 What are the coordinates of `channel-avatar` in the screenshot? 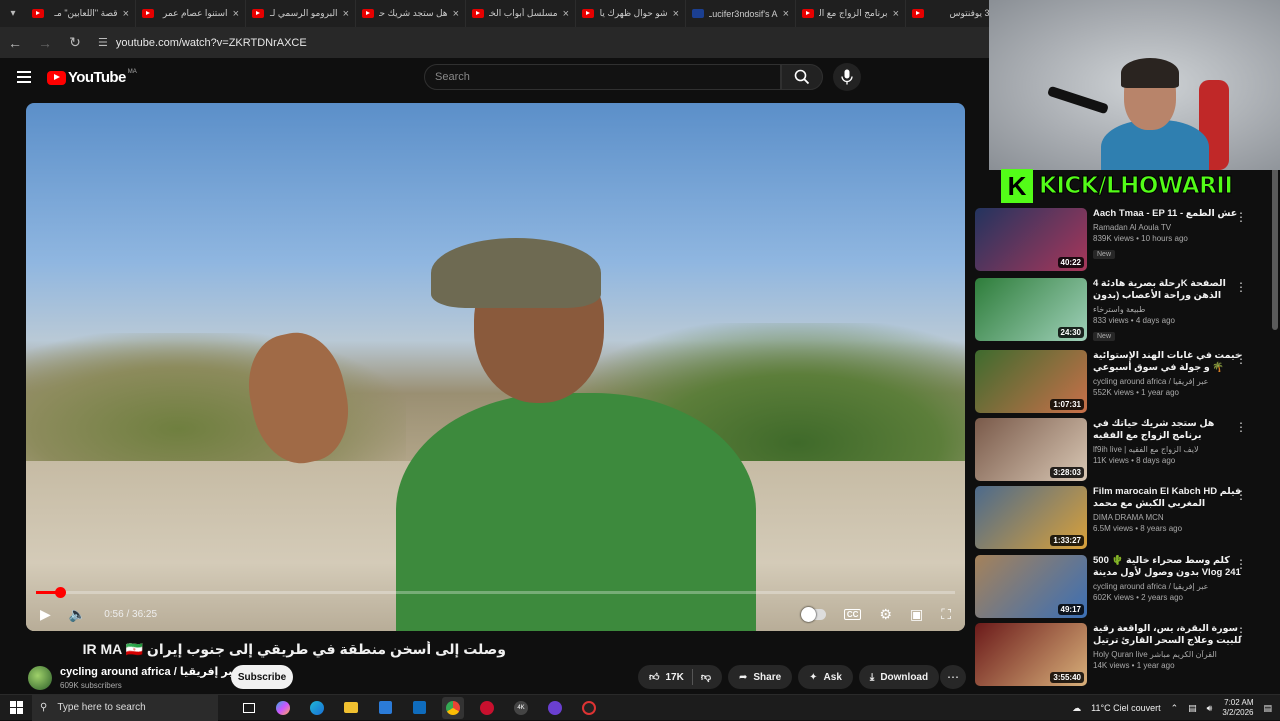 It's located at (40, 678).